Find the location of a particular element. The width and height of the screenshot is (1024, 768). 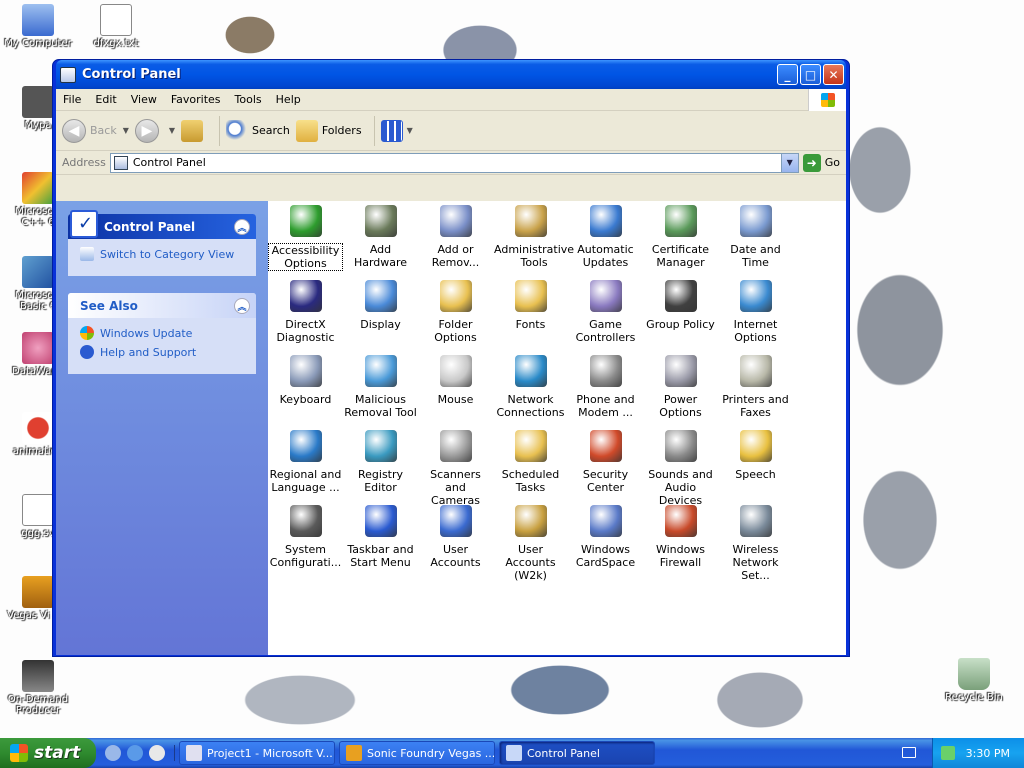

help-support-link: Help and Support is located at coordinates (162, 352).